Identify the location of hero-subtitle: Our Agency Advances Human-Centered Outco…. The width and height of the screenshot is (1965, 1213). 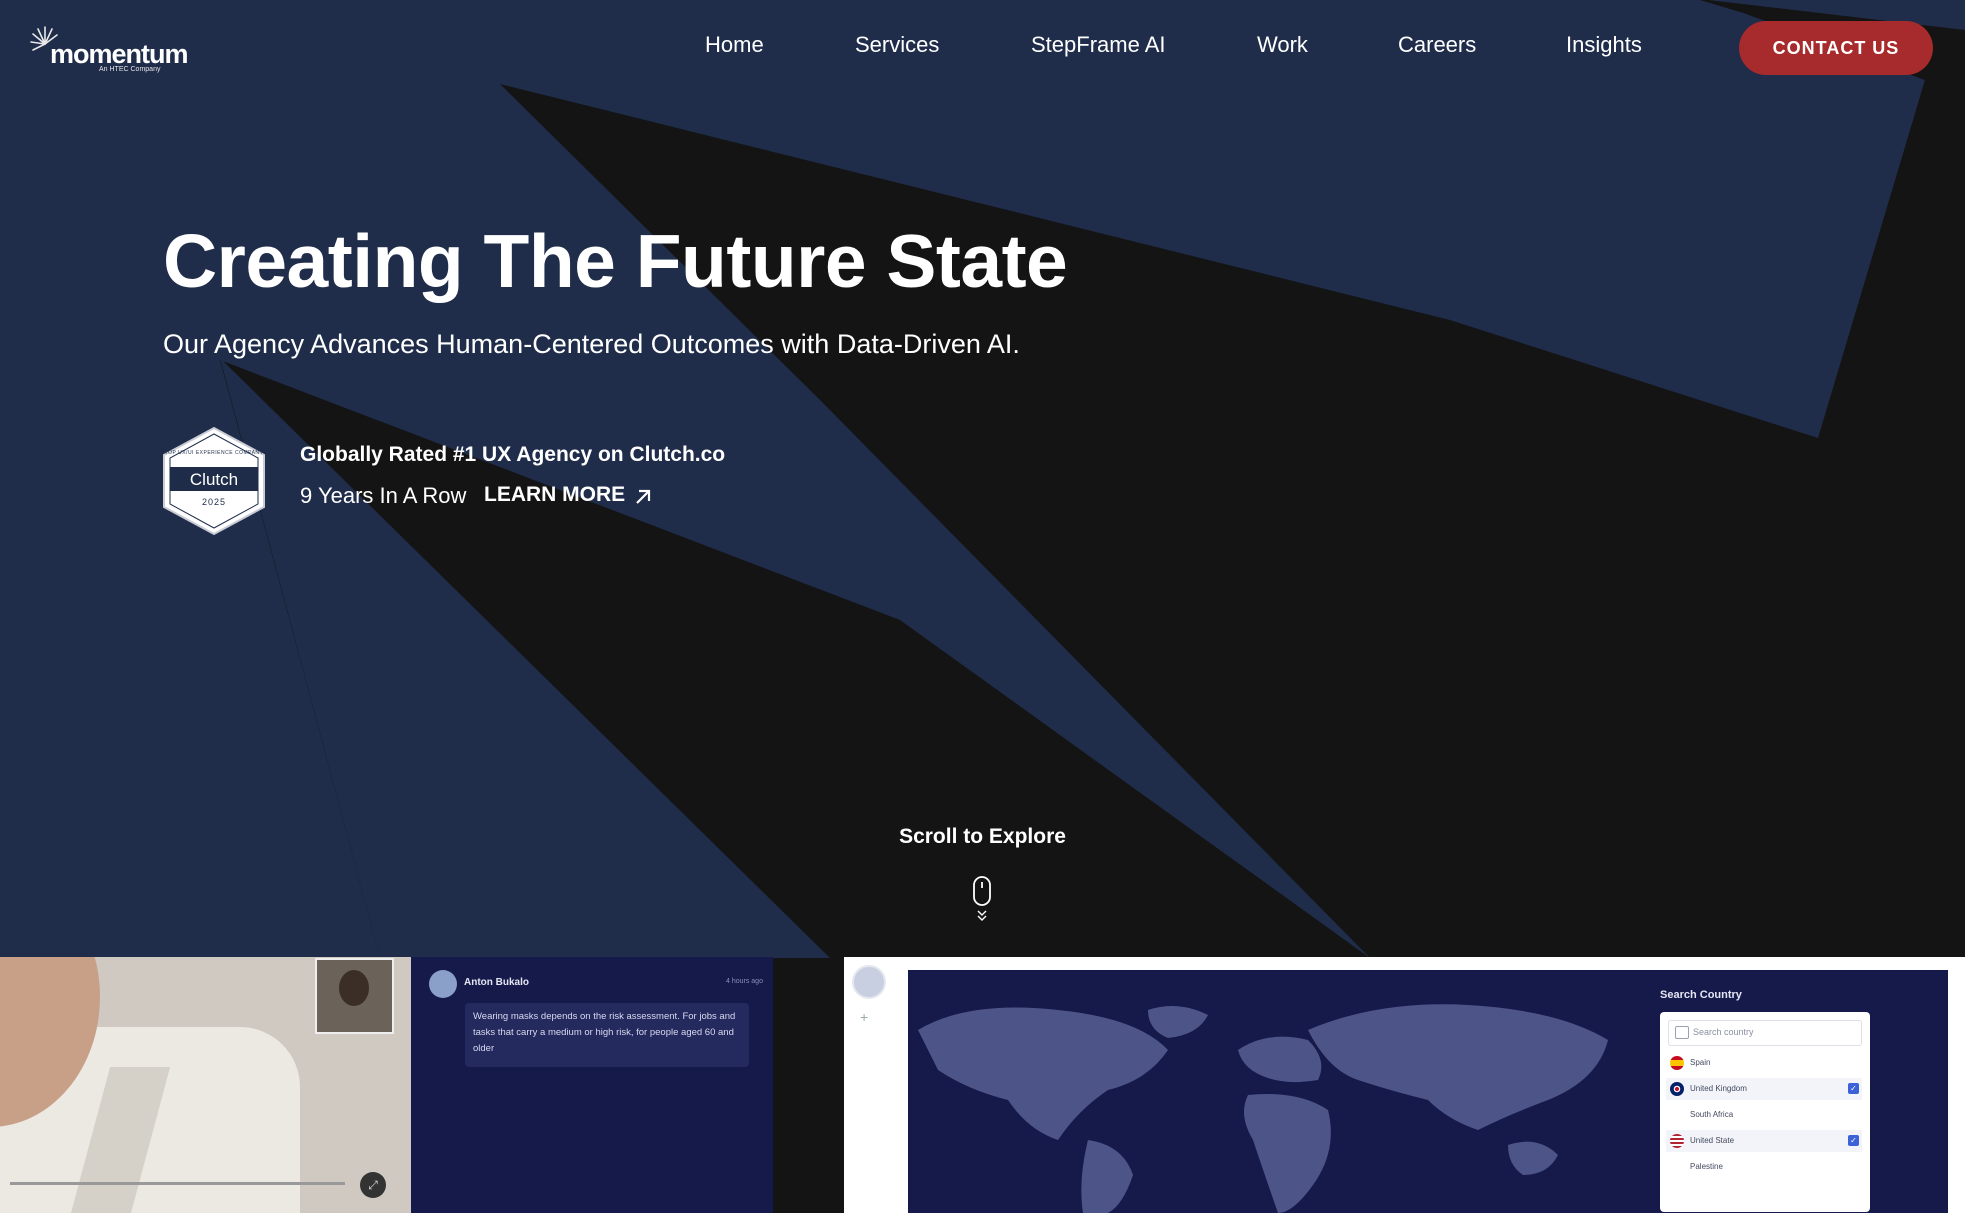
(591, 344).